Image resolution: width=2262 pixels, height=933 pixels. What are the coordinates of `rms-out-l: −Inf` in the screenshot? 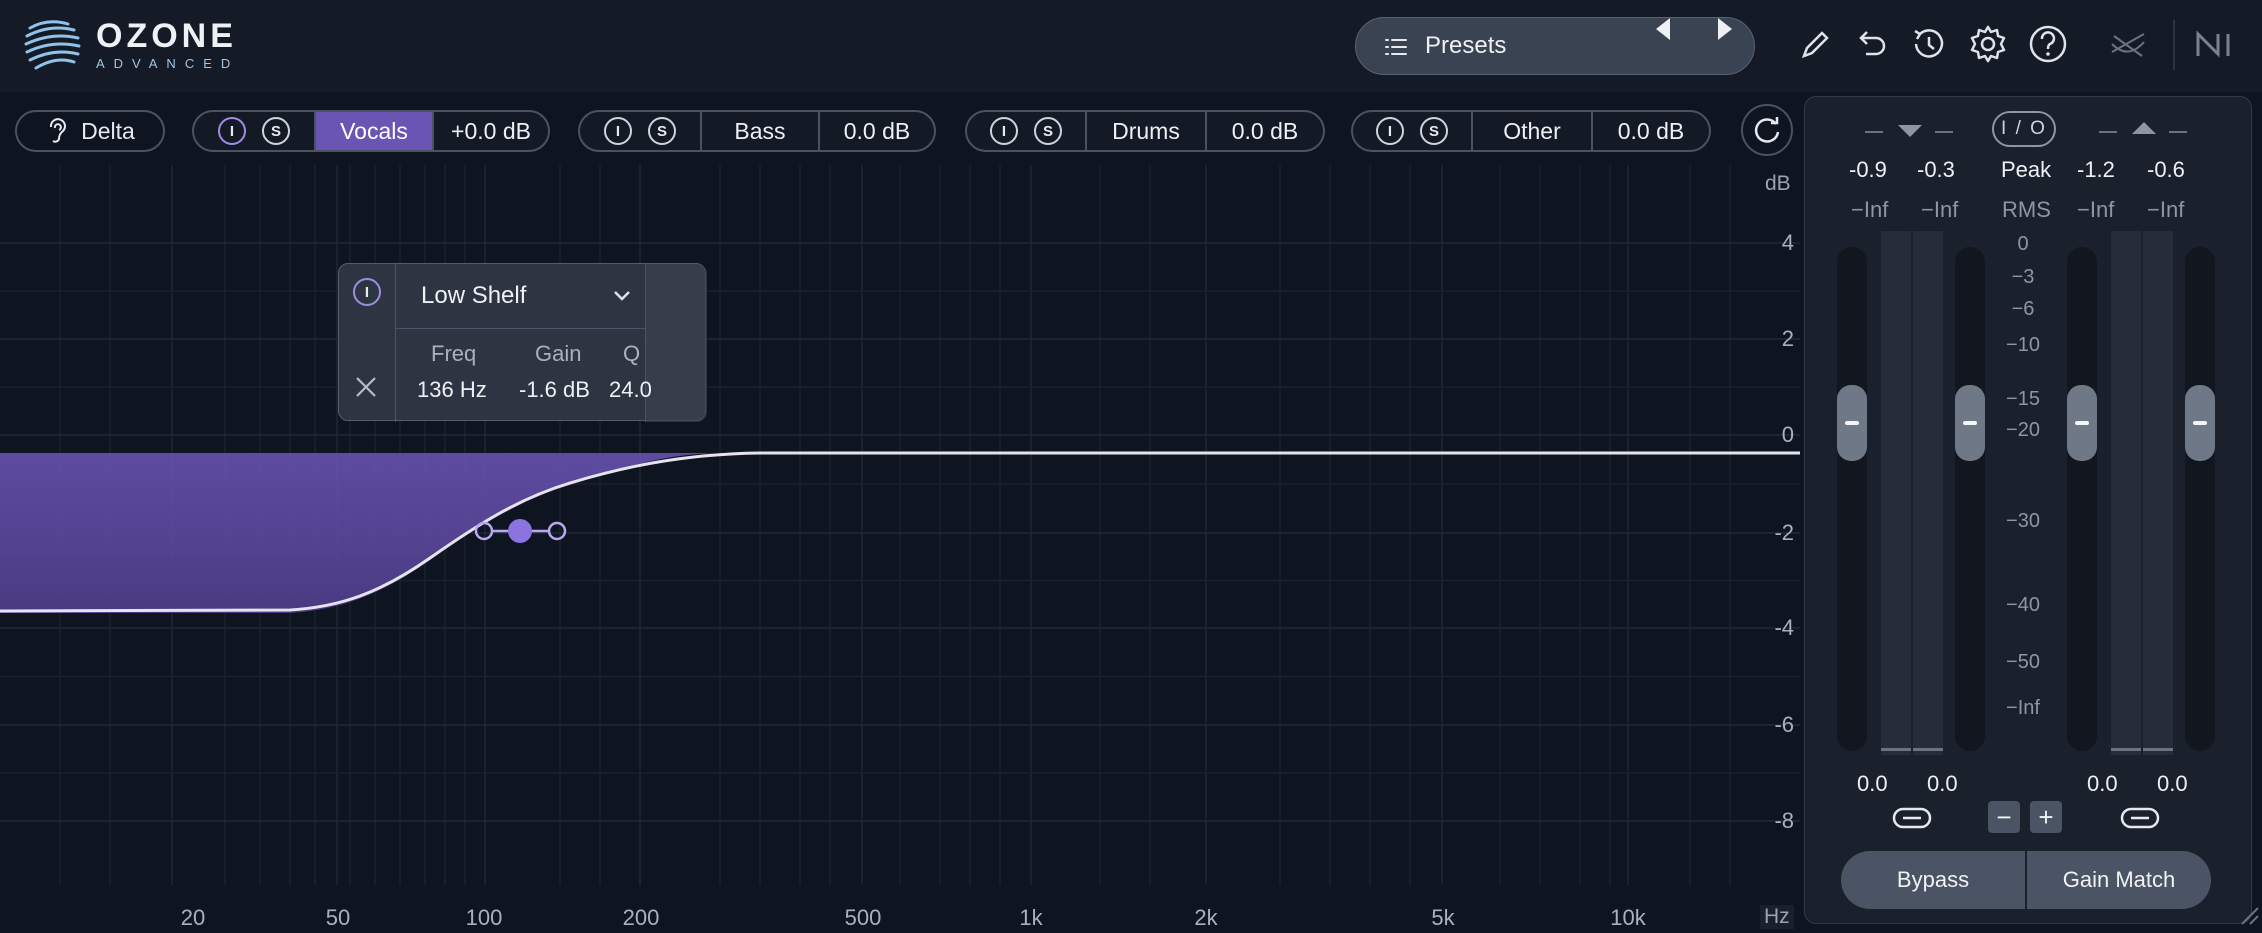 It's located at (2096, 209).